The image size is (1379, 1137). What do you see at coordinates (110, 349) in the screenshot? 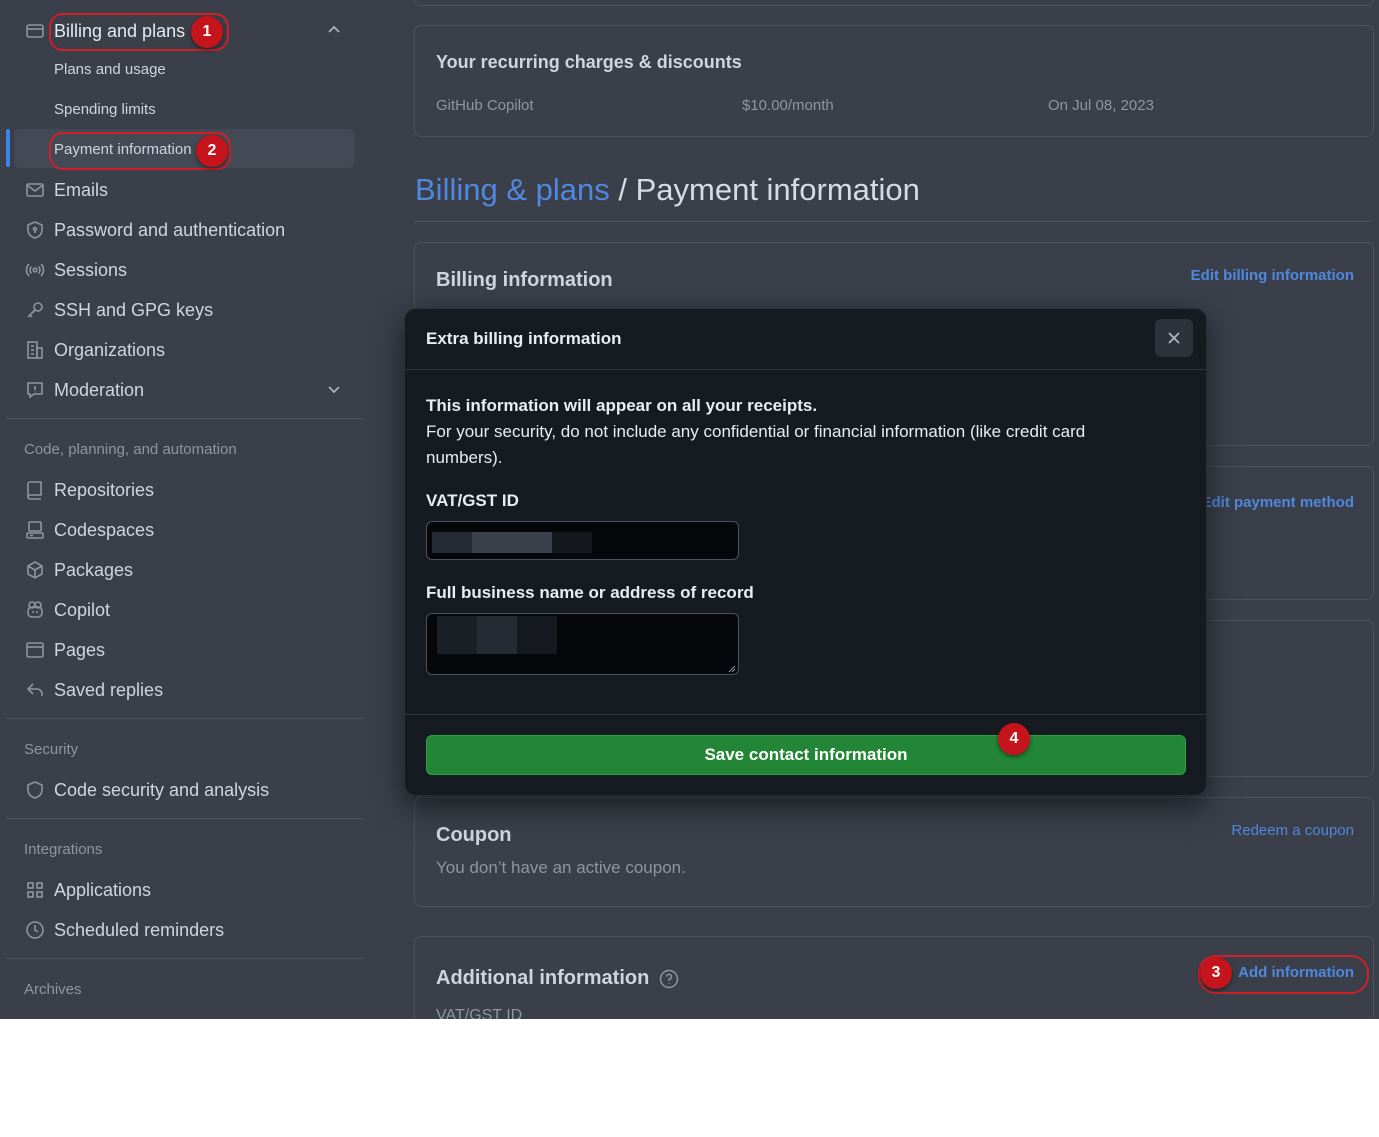
I see `sidebar-item-label: Organizations` at bounding box center [110, 349].